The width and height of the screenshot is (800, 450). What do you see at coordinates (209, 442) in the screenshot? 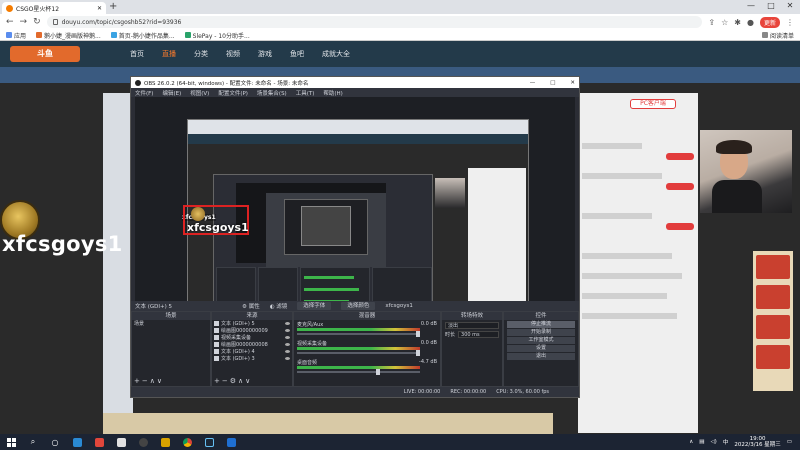
I see `taskbar-steam` at bounding box center [209, 442].